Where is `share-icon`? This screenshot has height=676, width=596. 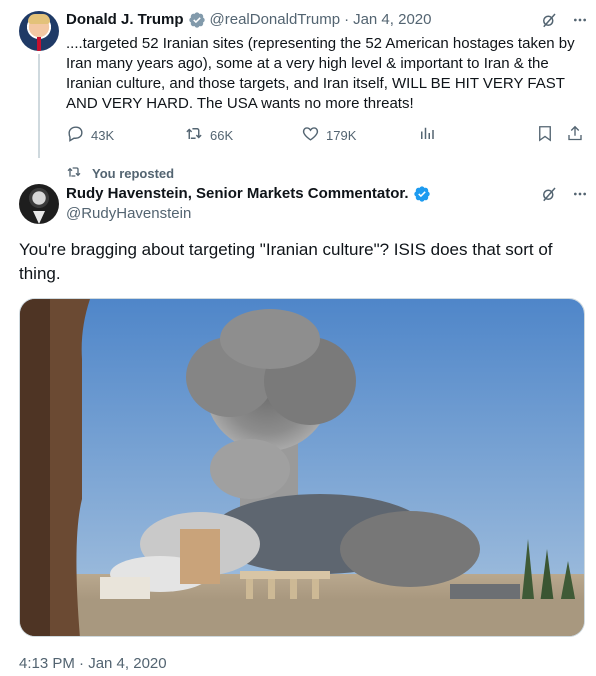
share-icon is located at coordinates (575, 135).